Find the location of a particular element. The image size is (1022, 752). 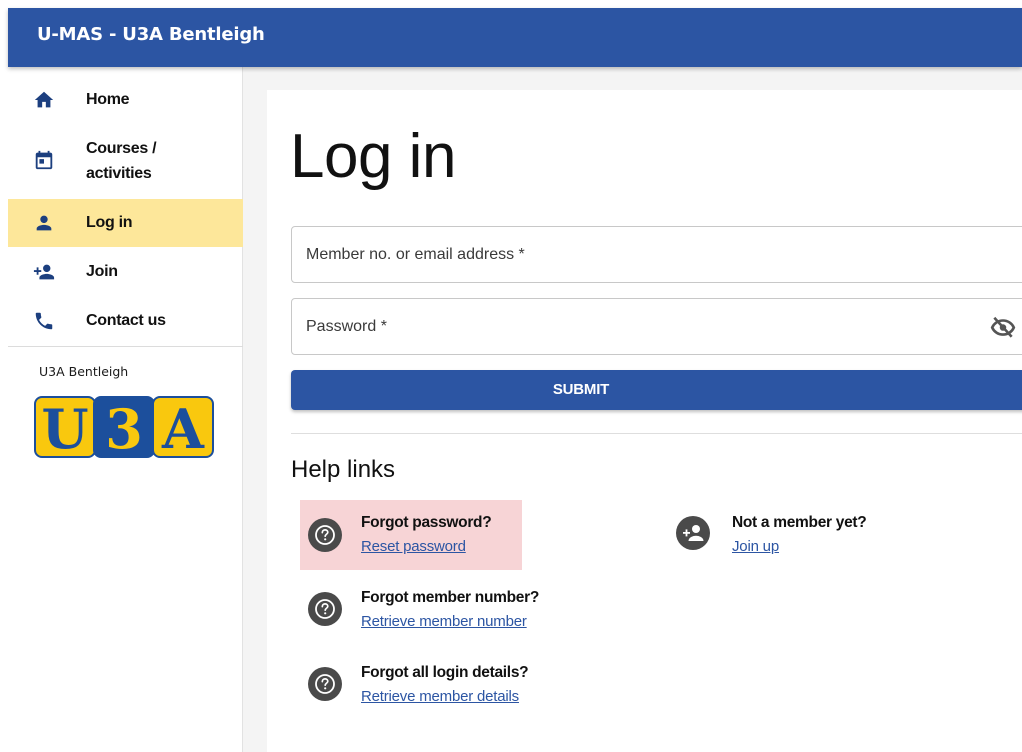

phone-icon is located at coordinates (44, 321).